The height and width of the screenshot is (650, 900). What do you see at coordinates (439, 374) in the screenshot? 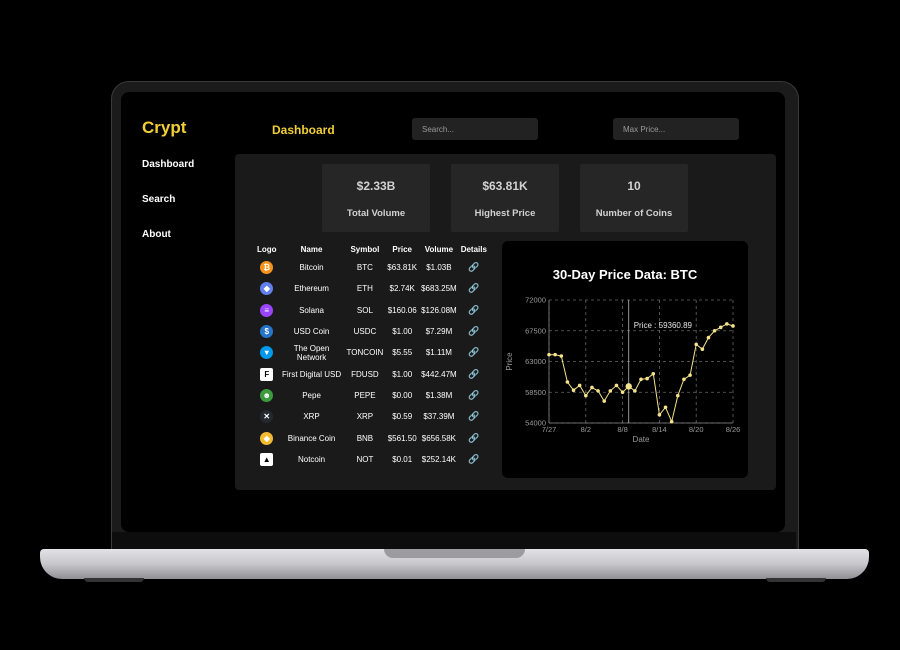
I see `coin-volume: $442.47M` at bounding box center [439, 374].